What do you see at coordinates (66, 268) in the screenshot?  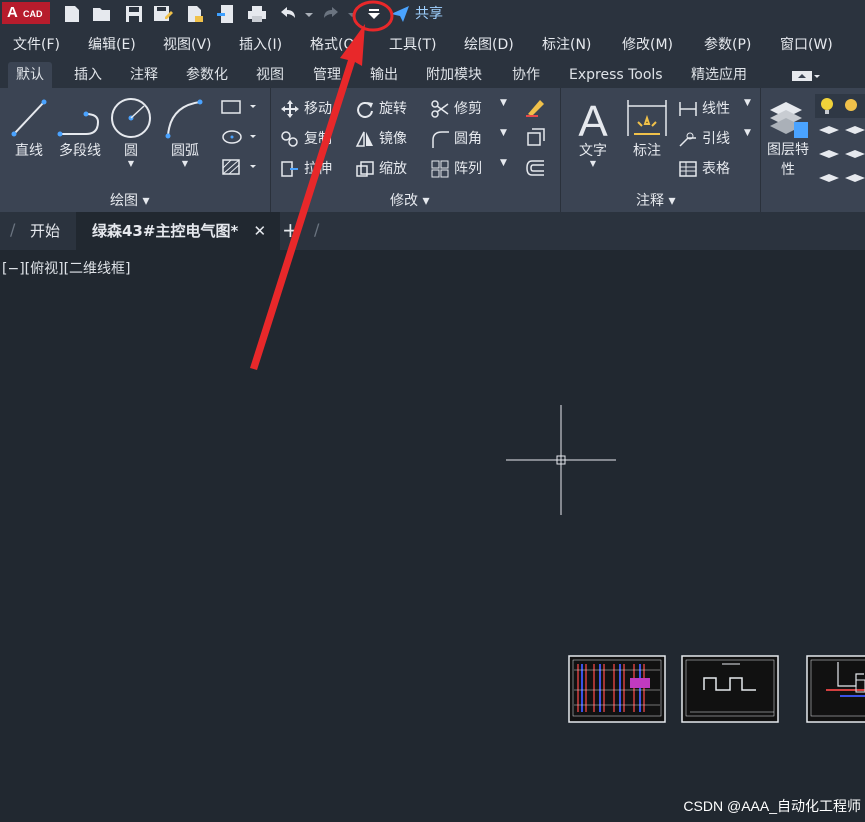 I see `viewport-controls: [−][俯视][二维线框]` at bounding box center [66, 268].